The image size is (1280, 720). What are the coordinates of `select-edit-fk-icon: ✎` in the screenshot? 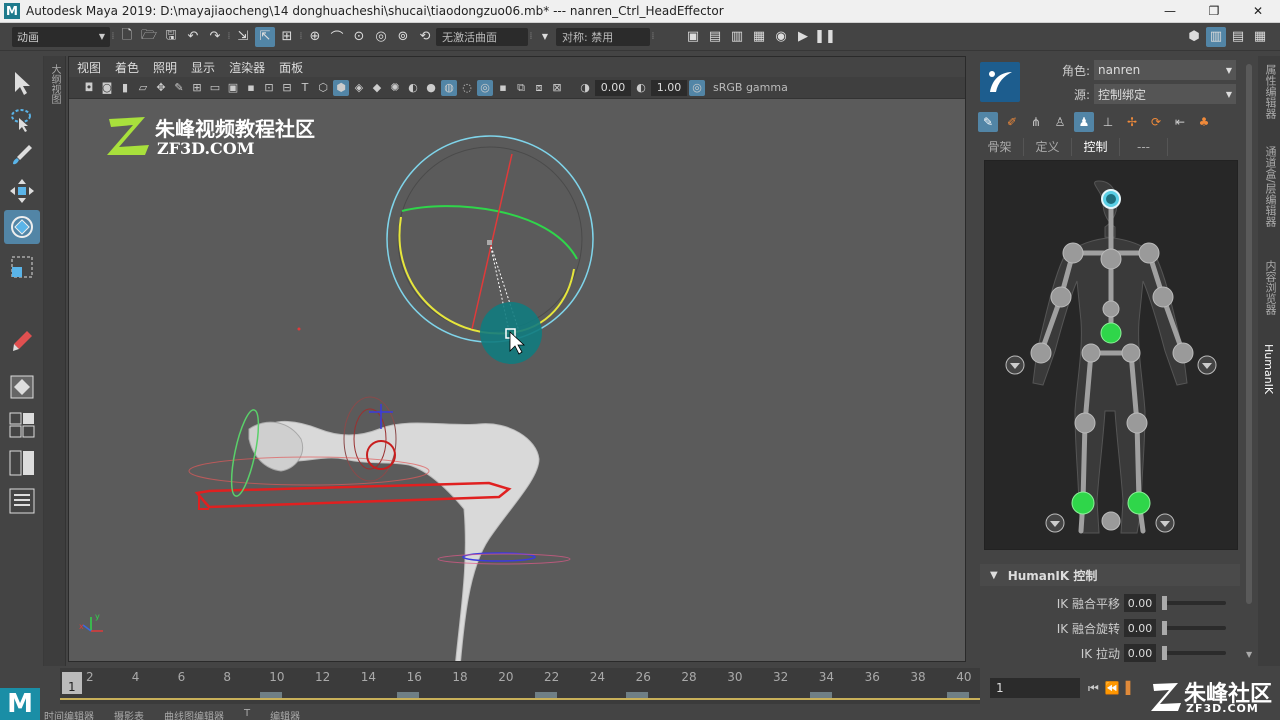 It's located at (988, 122).